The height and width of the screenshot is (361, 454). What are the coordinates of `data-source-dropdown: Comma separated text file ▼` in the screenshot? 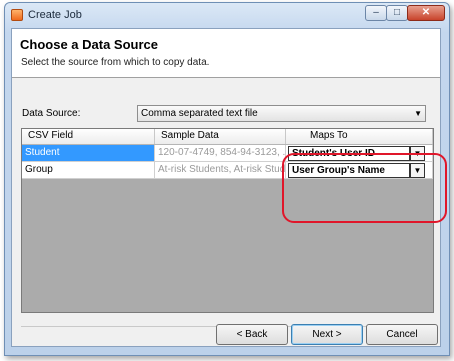 It's located at (281, 113).